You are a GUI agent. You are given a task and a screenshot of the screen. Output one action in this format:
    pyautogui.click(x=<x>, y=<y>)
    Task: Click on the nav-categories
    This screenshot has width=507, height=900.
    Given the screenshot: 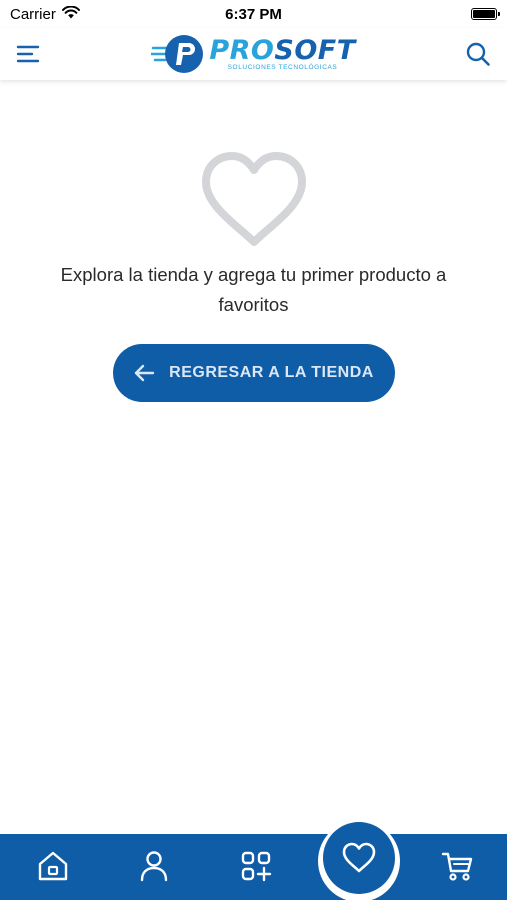 What is the action you would take?
    pyautogui.click(x=256, y=866)
    